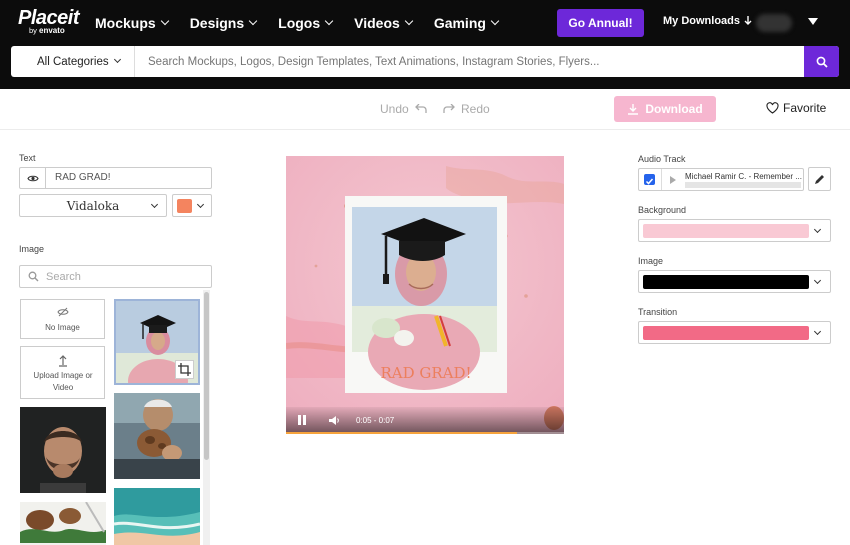 The height and width of the screenshot is (545, 850). Describe the element at coordinates (726, 282) in the screenshot. I see `image-color-swatch` at that location.